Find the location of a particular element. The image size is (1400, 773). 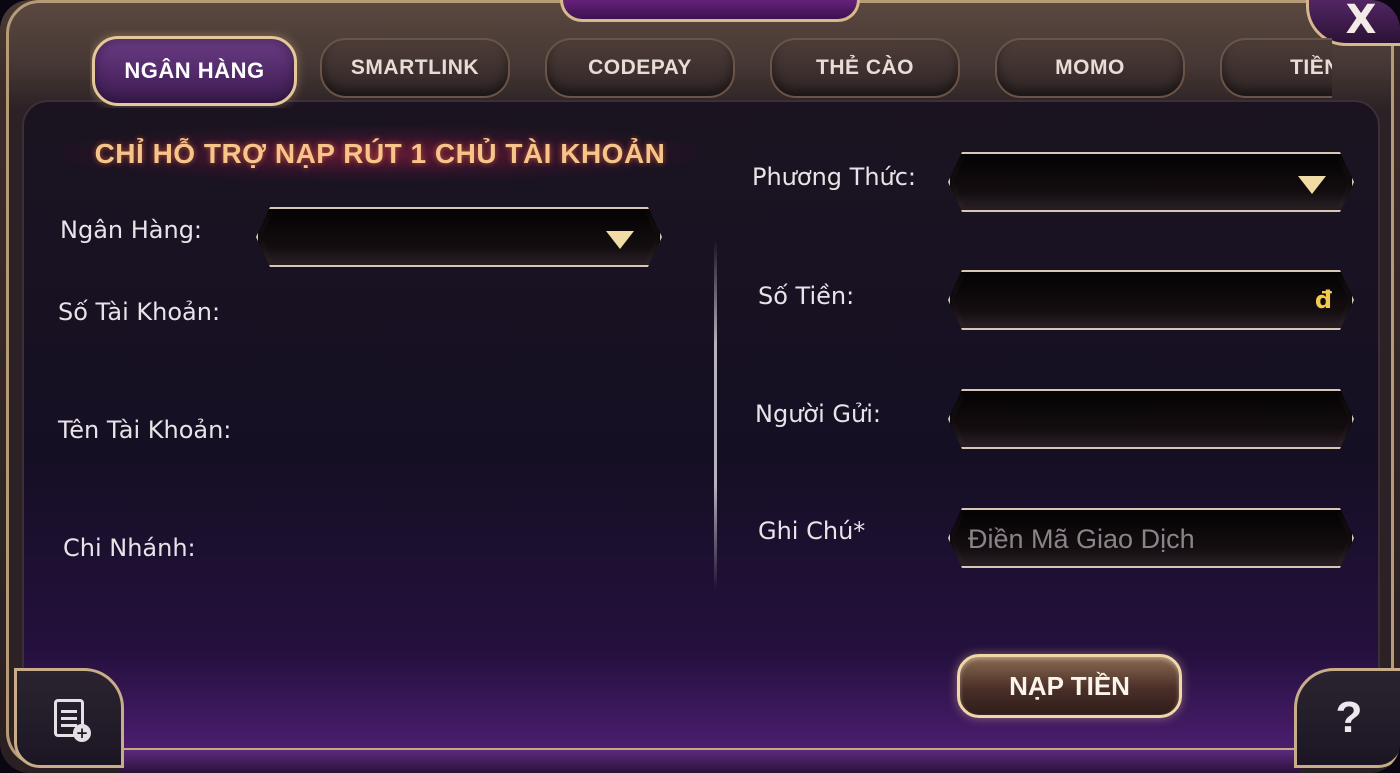

bank-select-inner is located at coordinates (459, 237).